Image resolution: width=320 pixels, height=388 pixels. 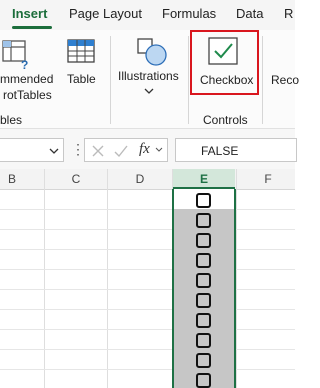 I want to click on checkbox-highlight-box, so click(x=224, y=62).